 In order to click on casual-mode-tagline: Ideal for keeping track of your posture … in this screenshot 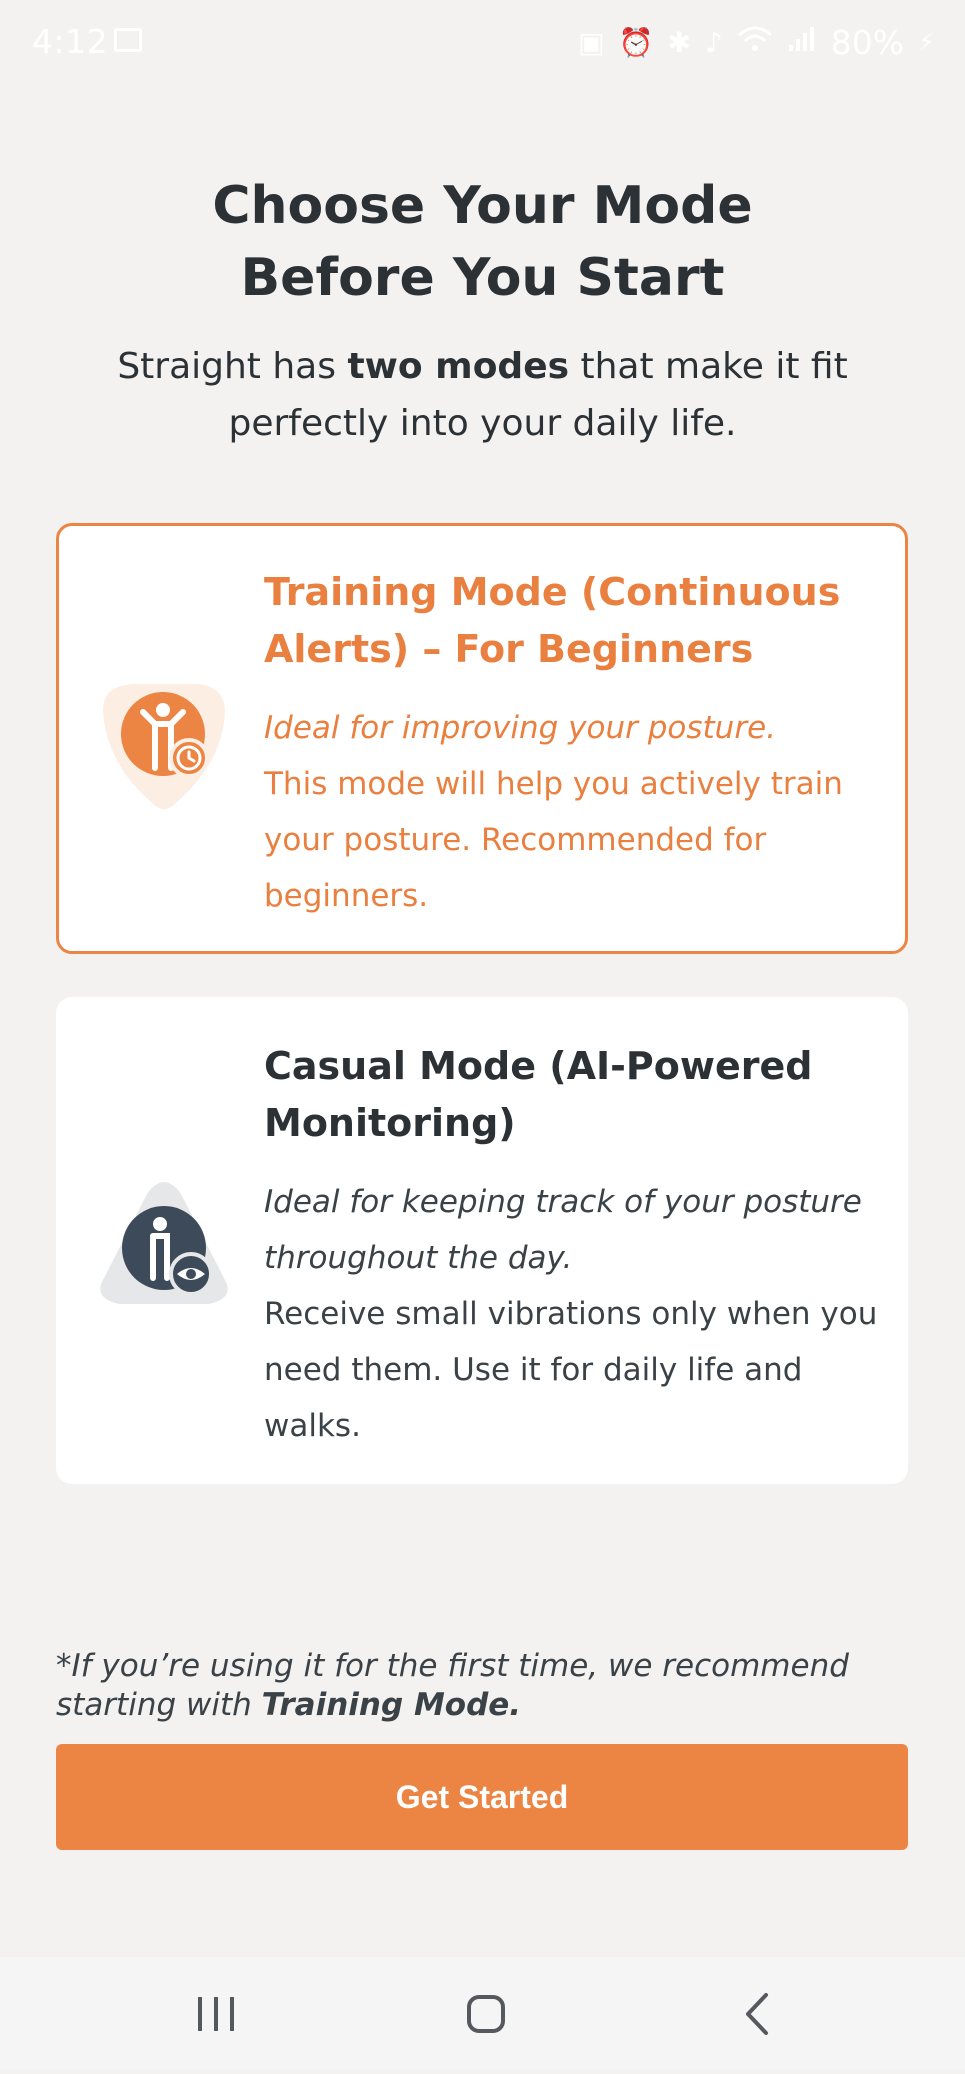, I will do `click(563, 1230)`.